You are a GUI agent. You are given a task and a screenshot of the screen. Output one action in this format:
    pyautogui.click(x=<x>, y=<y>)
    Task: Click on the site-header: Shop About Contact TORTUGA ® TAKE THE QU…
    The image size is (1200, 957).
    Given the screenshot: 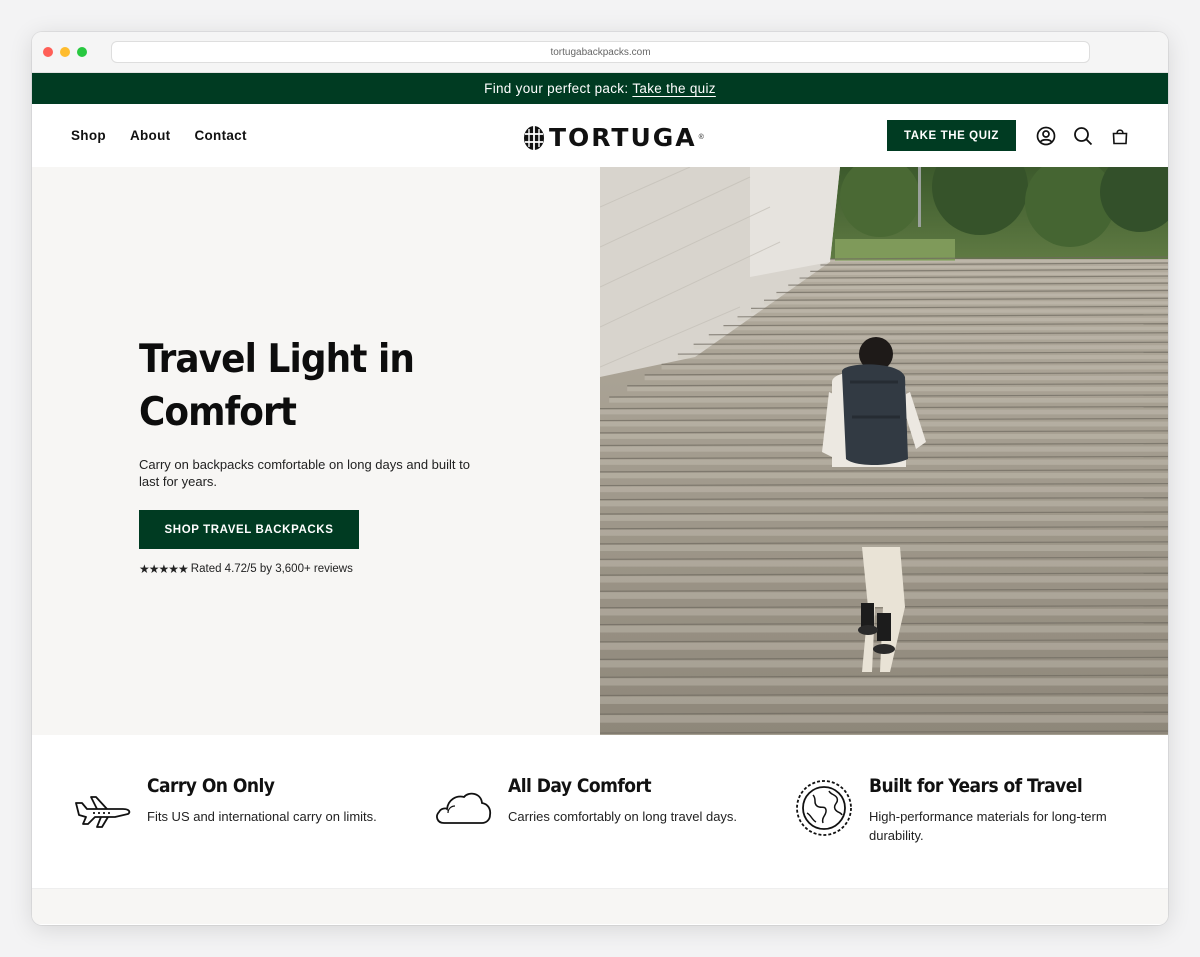 What is the action you would take?
    pyautogui.click(x=600, y=135)
    